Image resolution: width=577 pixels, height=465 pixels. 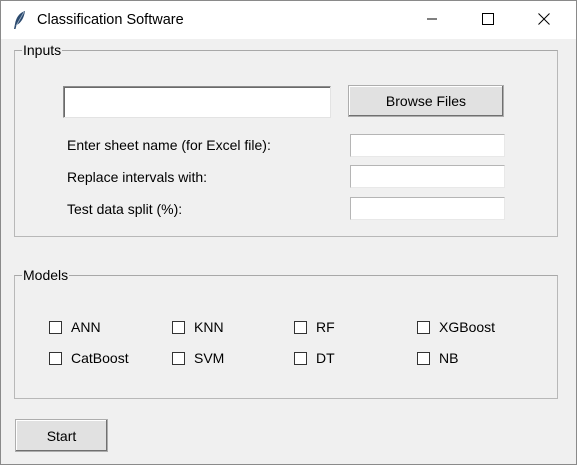 I want to click on file-path-input, so click(x=197, y=102).